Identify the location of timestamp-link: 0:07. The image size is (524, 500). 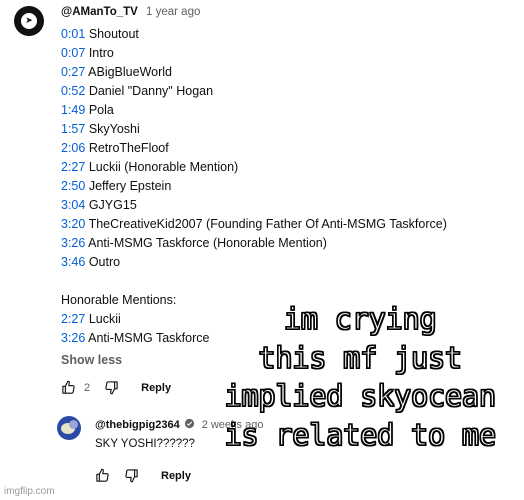
(73, 53).